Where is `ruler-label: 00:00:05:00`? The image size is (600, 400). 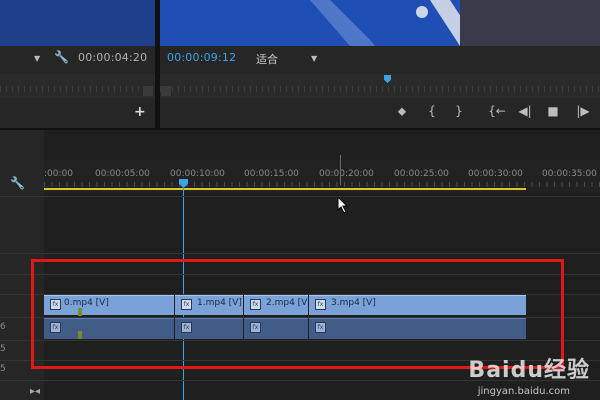
ruler-label: 00:00:05:00 is located at coordinates (122, 174).